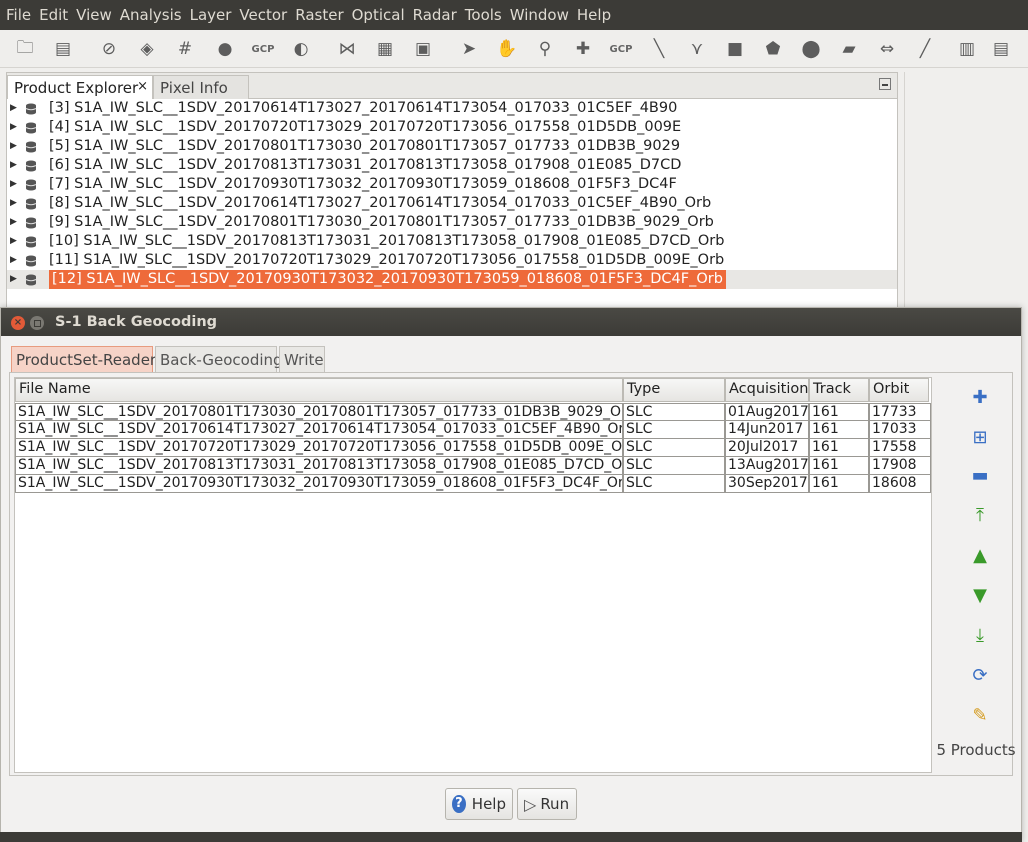  What do you see at coordinates (469, 49) in the screenshot?
I see `select-tool-icon: ➤` at bounding box center [469, 49].